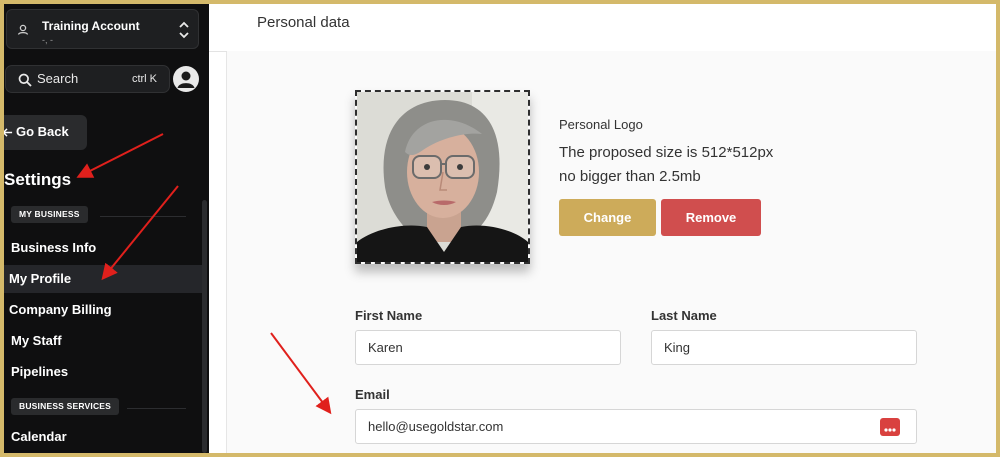 The width and height of the screenshot is (1000, 457). I want to click on profile-photo, so click(442, 177).